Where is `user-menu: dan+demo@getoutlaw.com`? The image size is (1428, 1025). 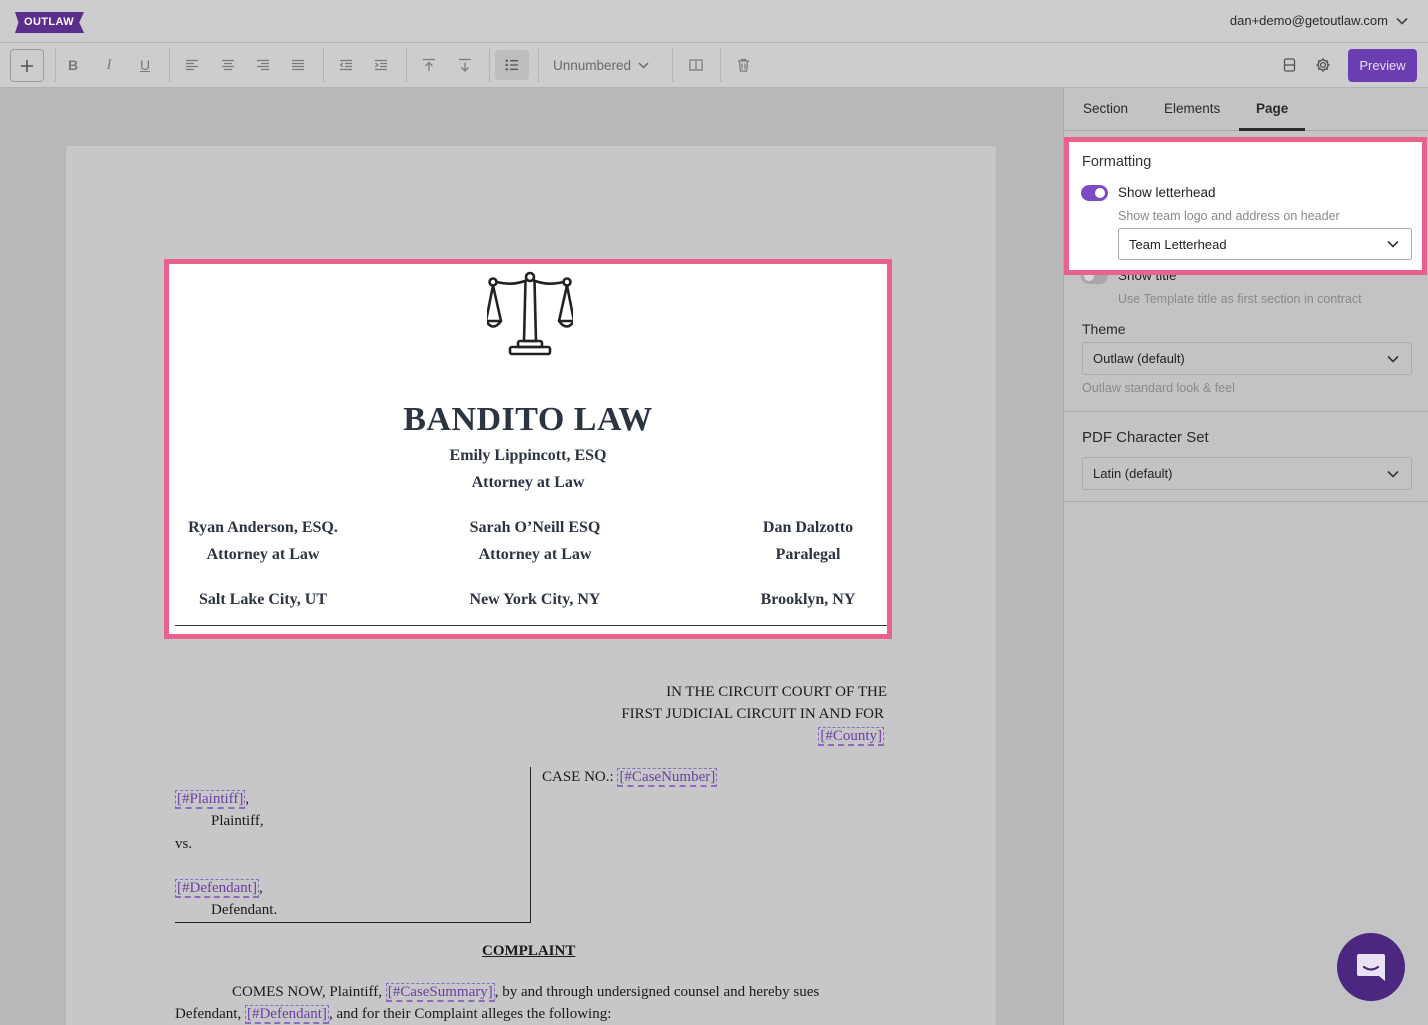 user-menu: dan+demo@getoutlaw.com is located at coordinates (1319, 20).